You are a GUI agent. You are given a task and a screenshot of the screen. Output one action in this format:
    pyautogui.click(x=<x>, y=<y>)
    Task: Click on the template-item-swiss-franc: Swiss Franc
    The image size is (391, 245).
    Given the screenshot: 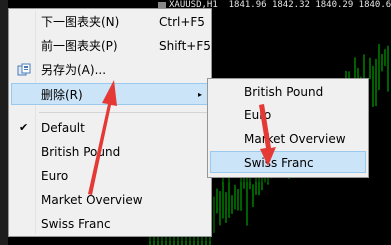 What is the action you would take?
    pyautogui.click(x=110, y=224)
    